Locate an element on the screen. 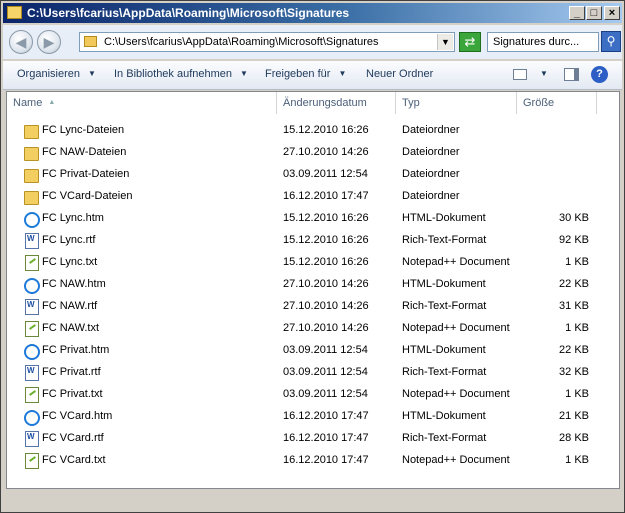  address-dropdown-button: ▼ is located at coordinates (445, 42).